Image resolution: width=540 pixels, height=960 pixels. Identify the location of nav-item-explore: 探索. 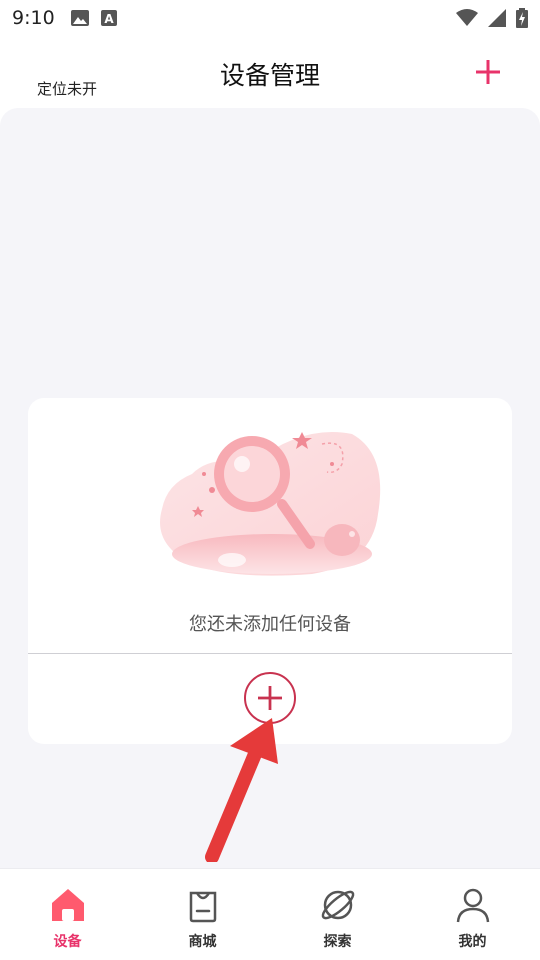
(337, 914).